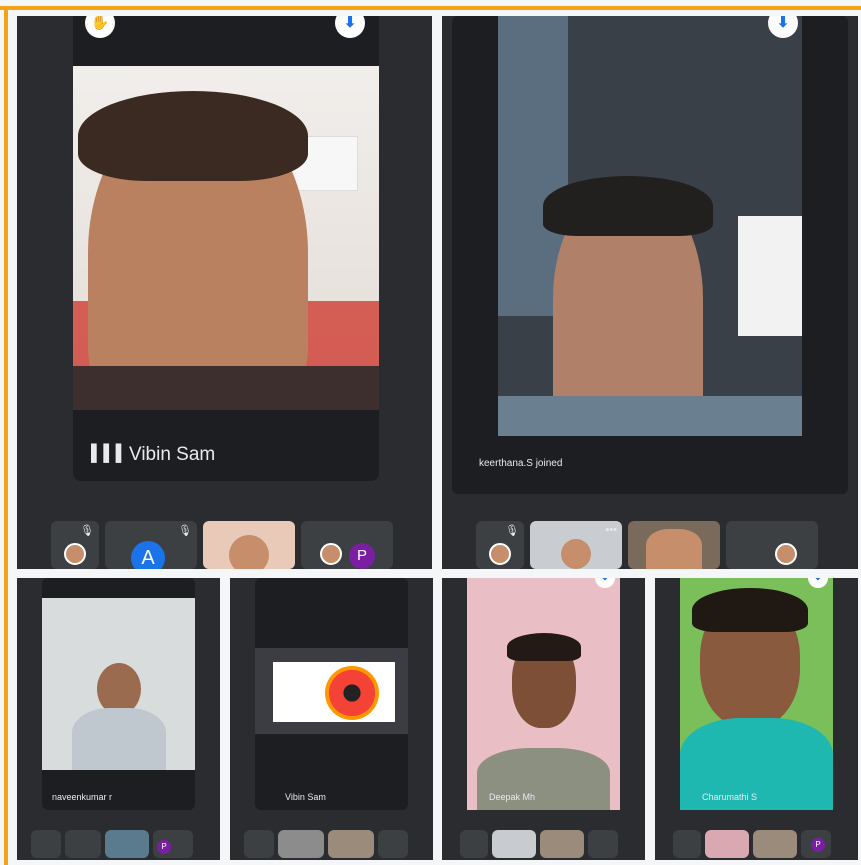 This screenshot has height=865, width=861. What do you see at coordinates (305, 797) in the screenshot?
I see `presenter-name: Vibin Sam` at bounding box center [305, 797].